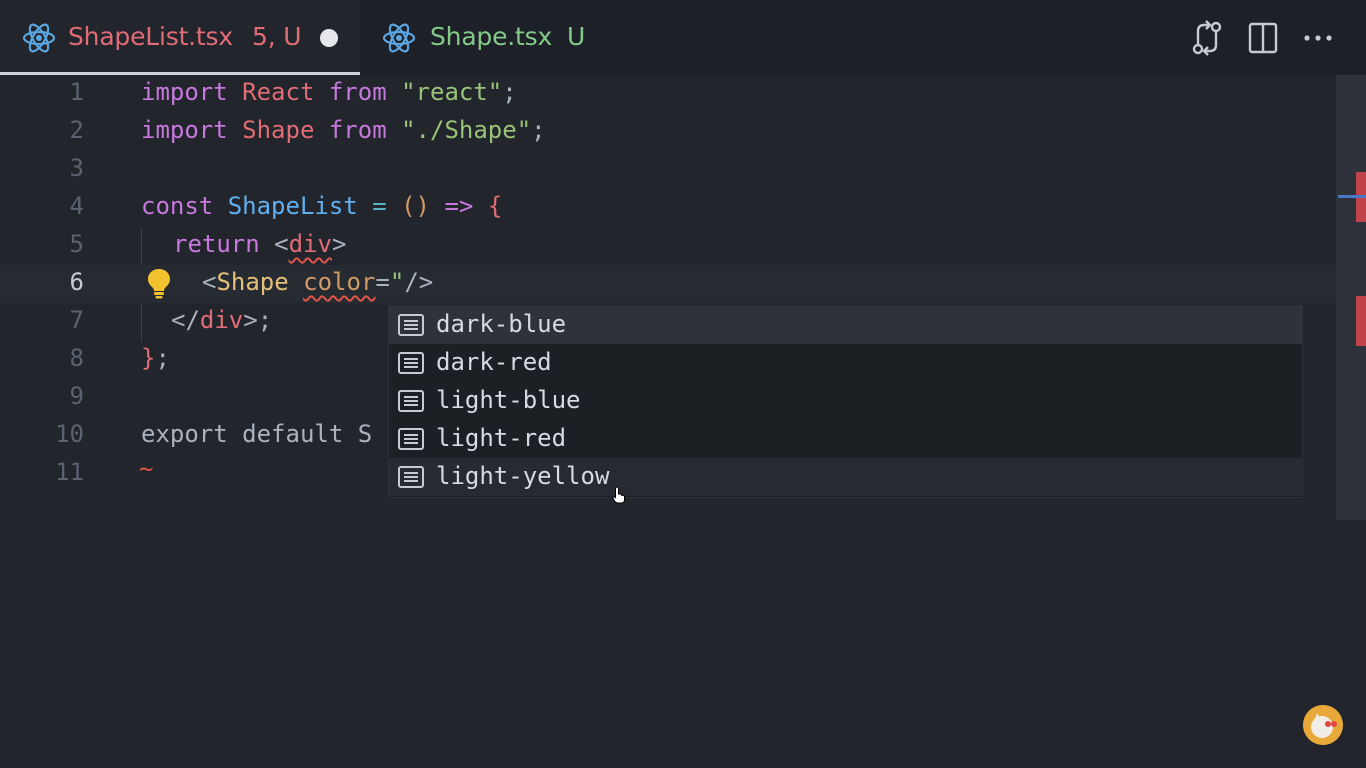  What do you see at coordinates (523, 476) in the screenshot?
I see `suggestion-label: light-yellow` at bounding box center [523, 476].